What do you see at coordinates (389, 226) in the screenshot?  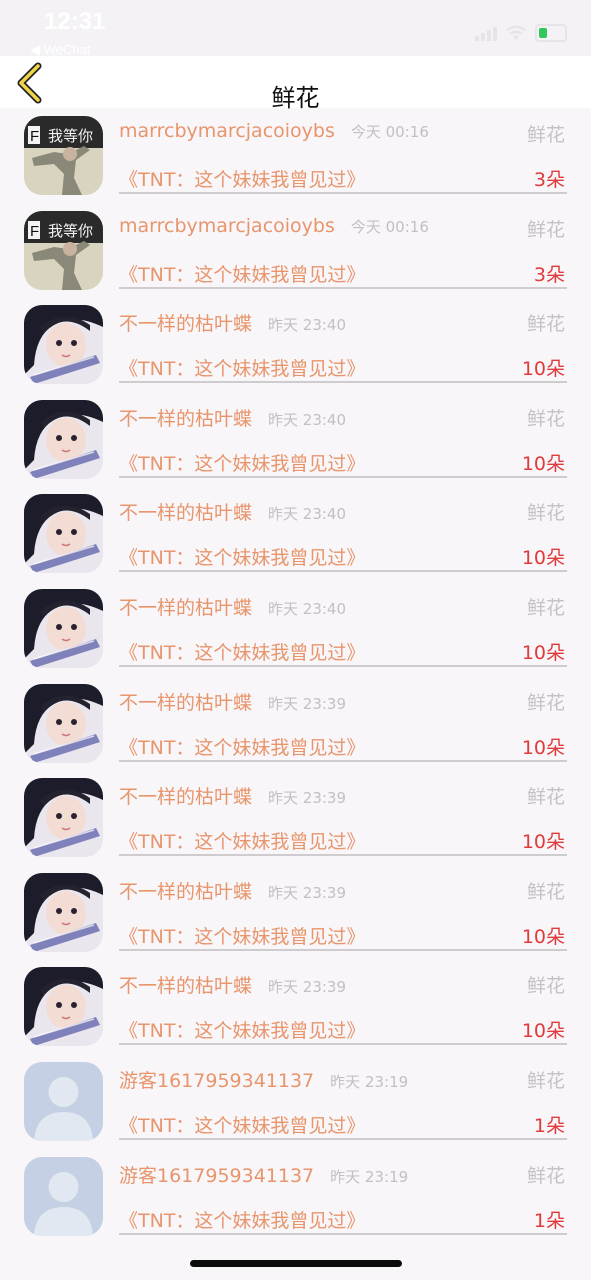 I see `timestamp: 今天 00:16` at bounding box center [389, 226].